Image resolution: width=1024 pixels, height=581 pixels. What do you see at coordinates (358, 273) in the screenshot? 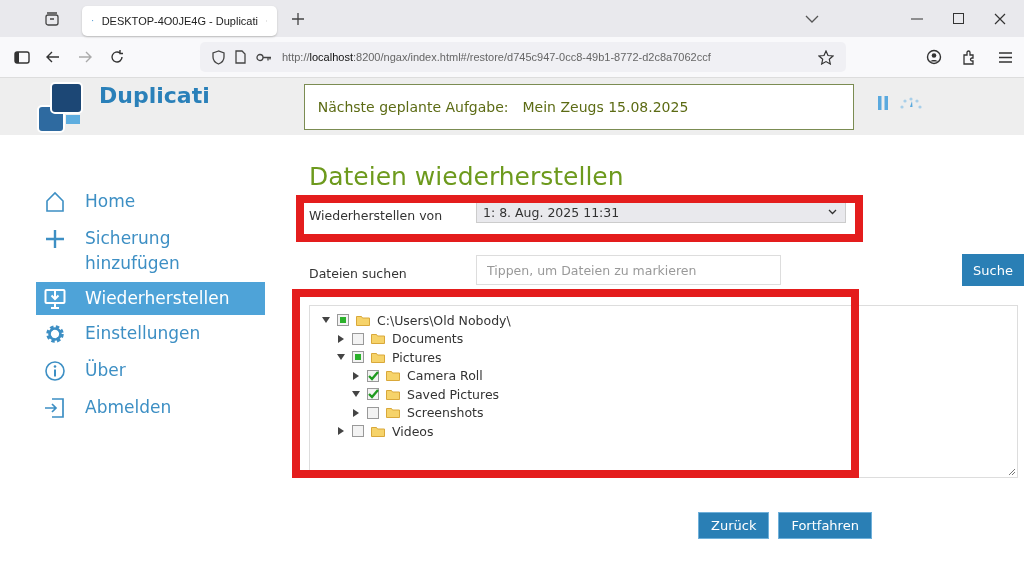
I see `search-label: Dateien suchen` at bounding box center [358, 273].